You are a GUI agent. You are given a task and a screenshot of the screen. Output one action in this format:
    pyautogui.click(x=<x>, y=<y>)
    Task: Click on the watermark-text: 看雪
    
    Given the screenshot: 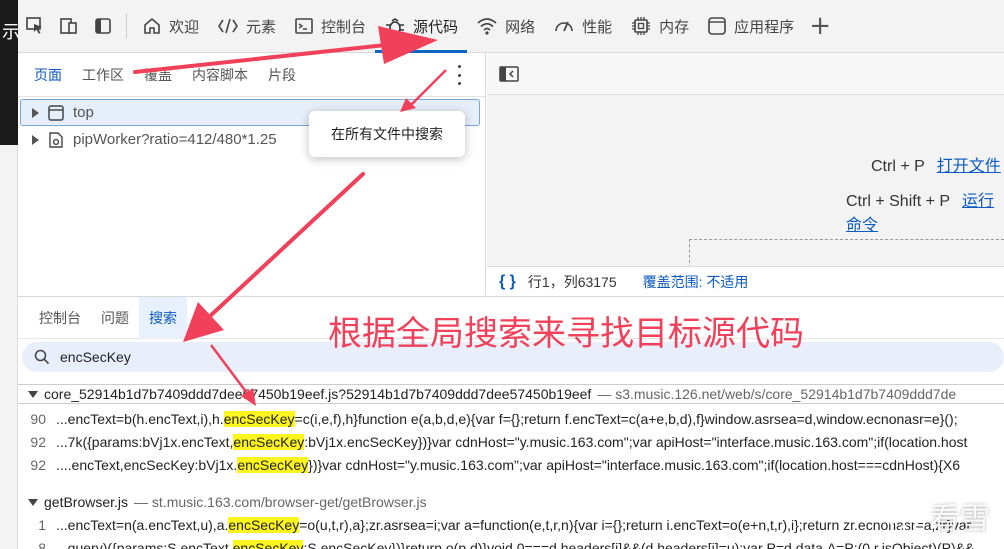 What is the action you would take?
    pyautogui.click(x=960, y=519)
    